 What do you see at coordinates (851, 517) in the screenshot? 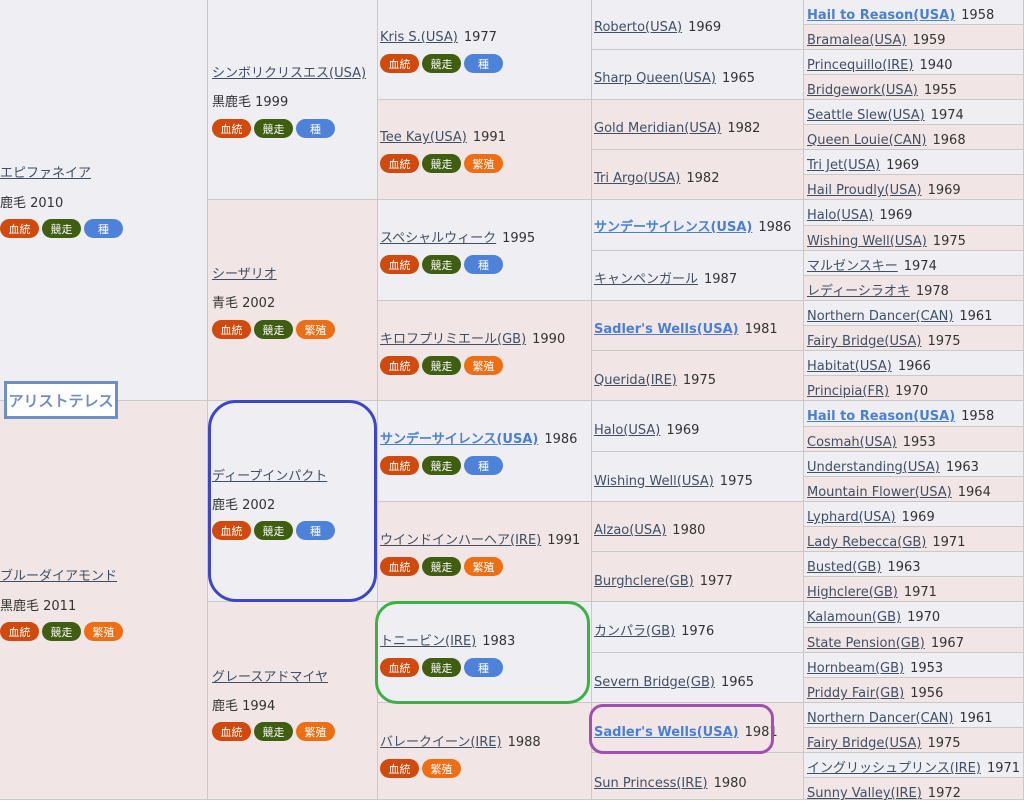
I see `horse-link: Lyphard(USA)` at bounding box center [851, 517].